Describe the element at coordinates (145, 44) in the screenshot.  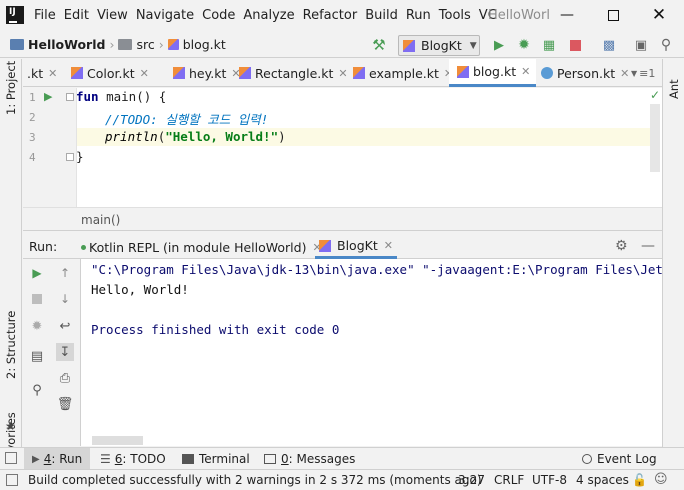
I see `breadcrumb-folder: src` at that location.